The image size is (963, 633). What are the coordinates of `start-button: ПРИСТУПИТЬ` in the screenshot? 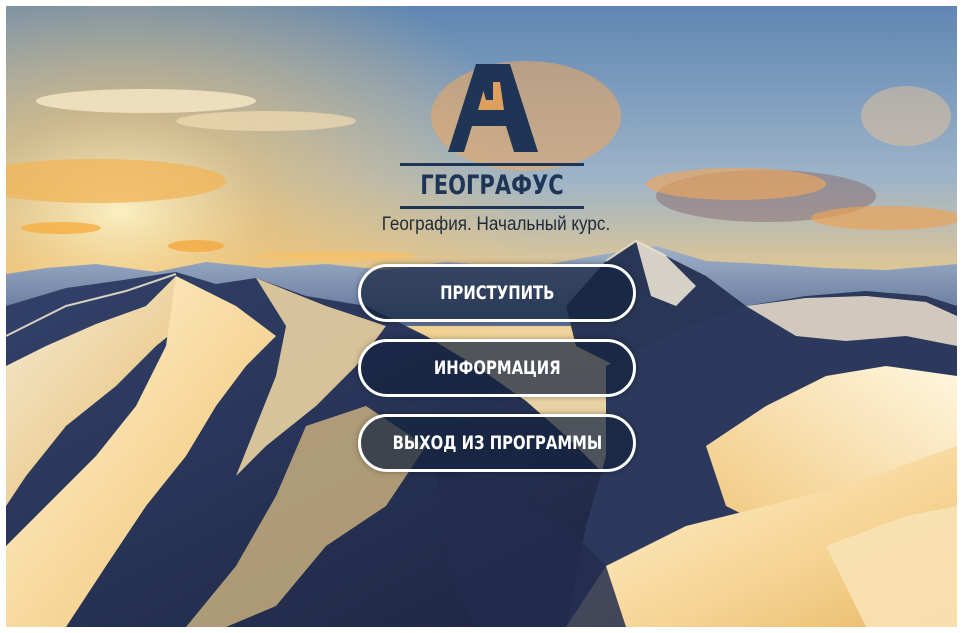 It's located at (497, 293).